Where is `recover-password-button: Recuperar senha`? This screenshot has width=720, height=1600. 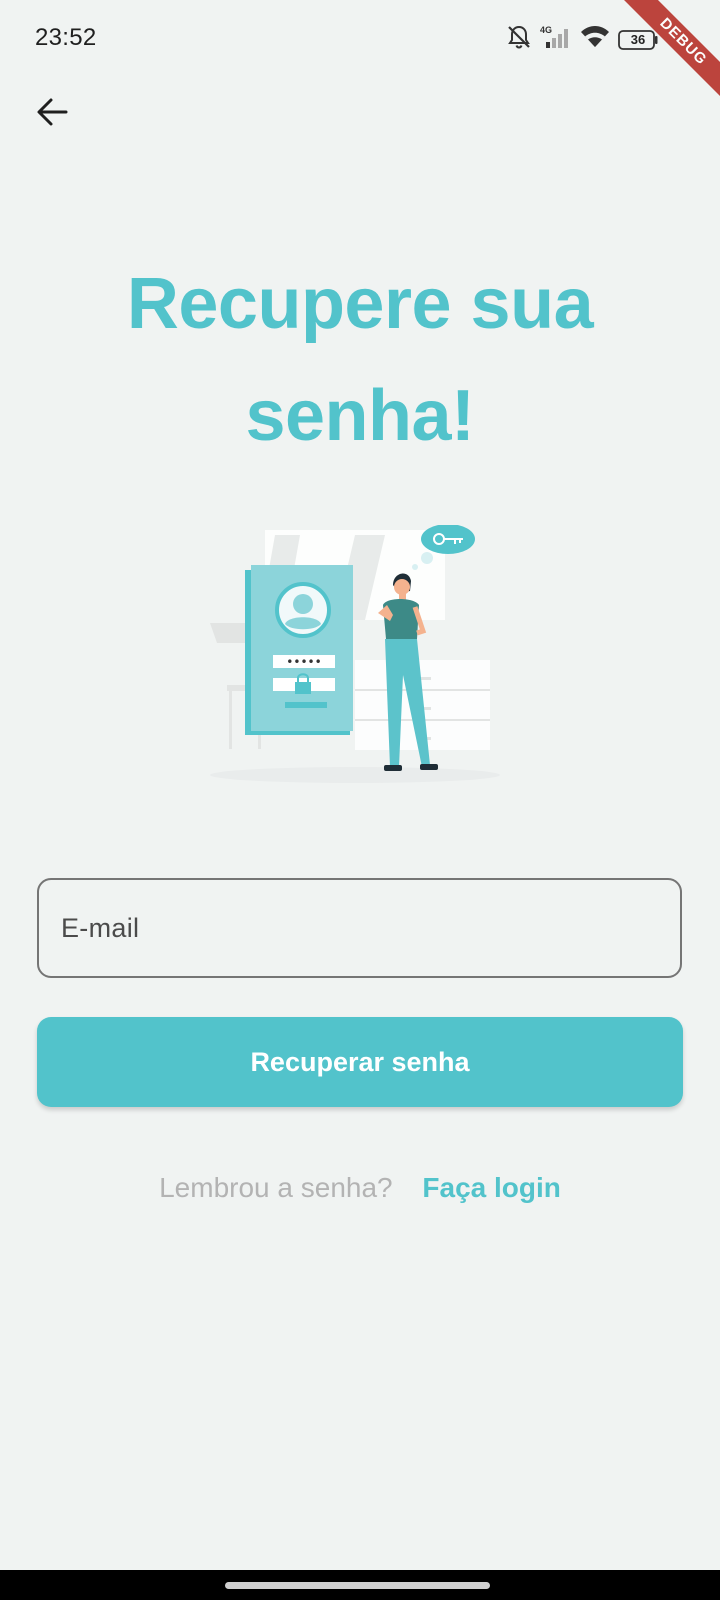 recover-password-button: Recuperar senha is located at coordinates (360, 1062).